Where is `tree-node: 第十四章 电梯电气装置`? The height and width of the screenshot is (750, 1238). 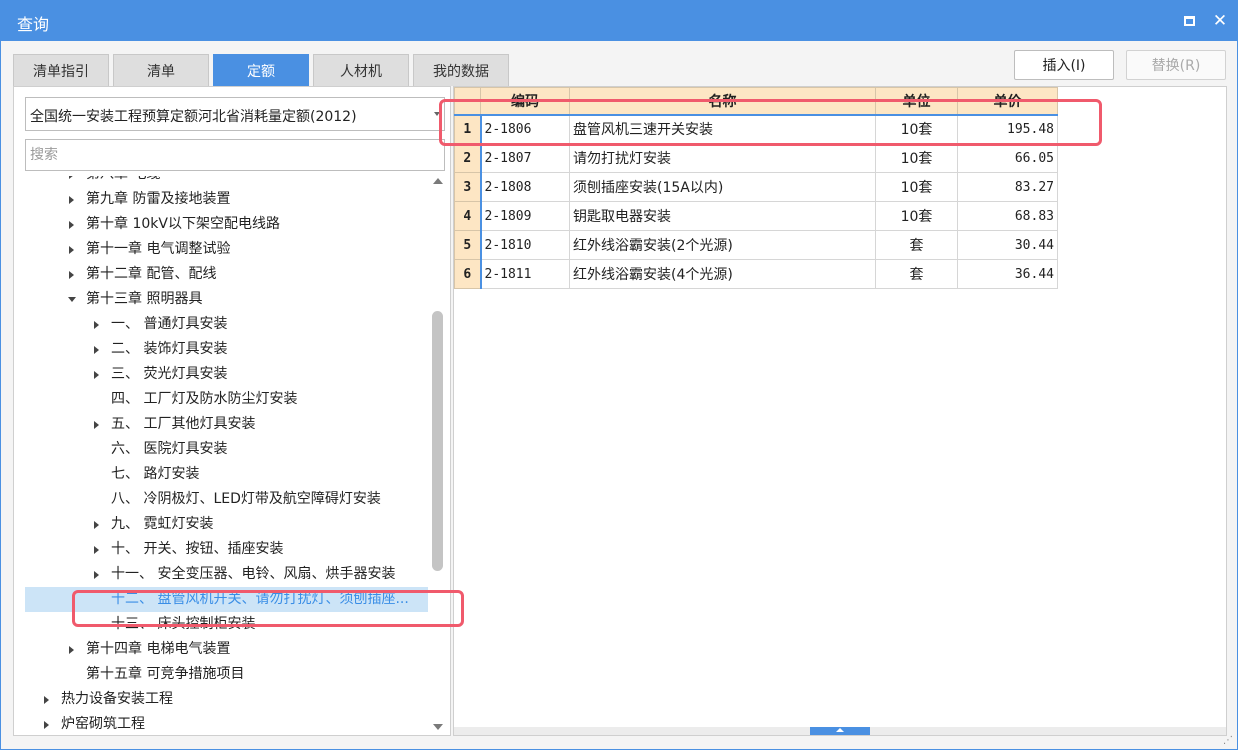 tree-node: 第十四章 电梯电气装置 is located at coordinates (226, 649).